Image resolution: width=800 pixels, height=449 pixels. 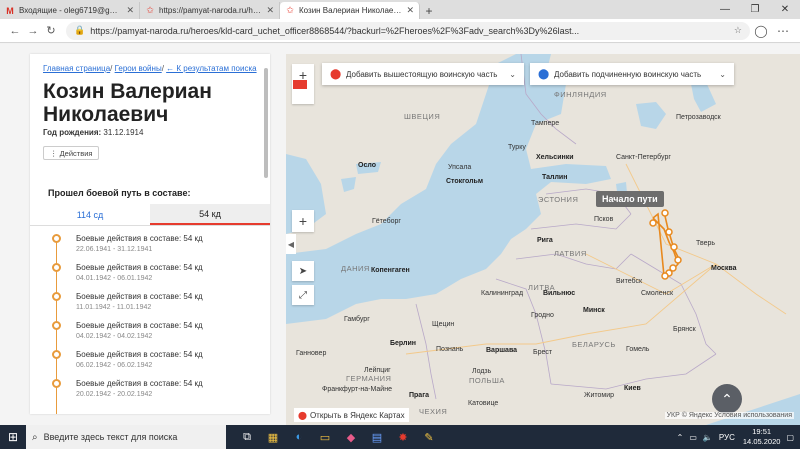 I want to click on minimize-icon: —, so click(x=725, y=9).